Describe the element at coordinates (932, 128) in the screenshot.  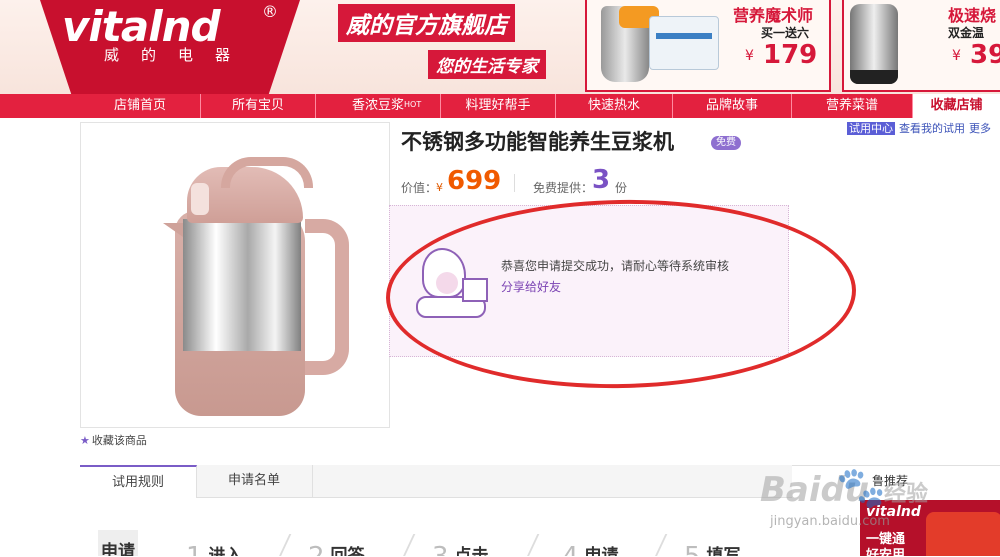
I see `my-trials-link: 查看我的试用` at that location.